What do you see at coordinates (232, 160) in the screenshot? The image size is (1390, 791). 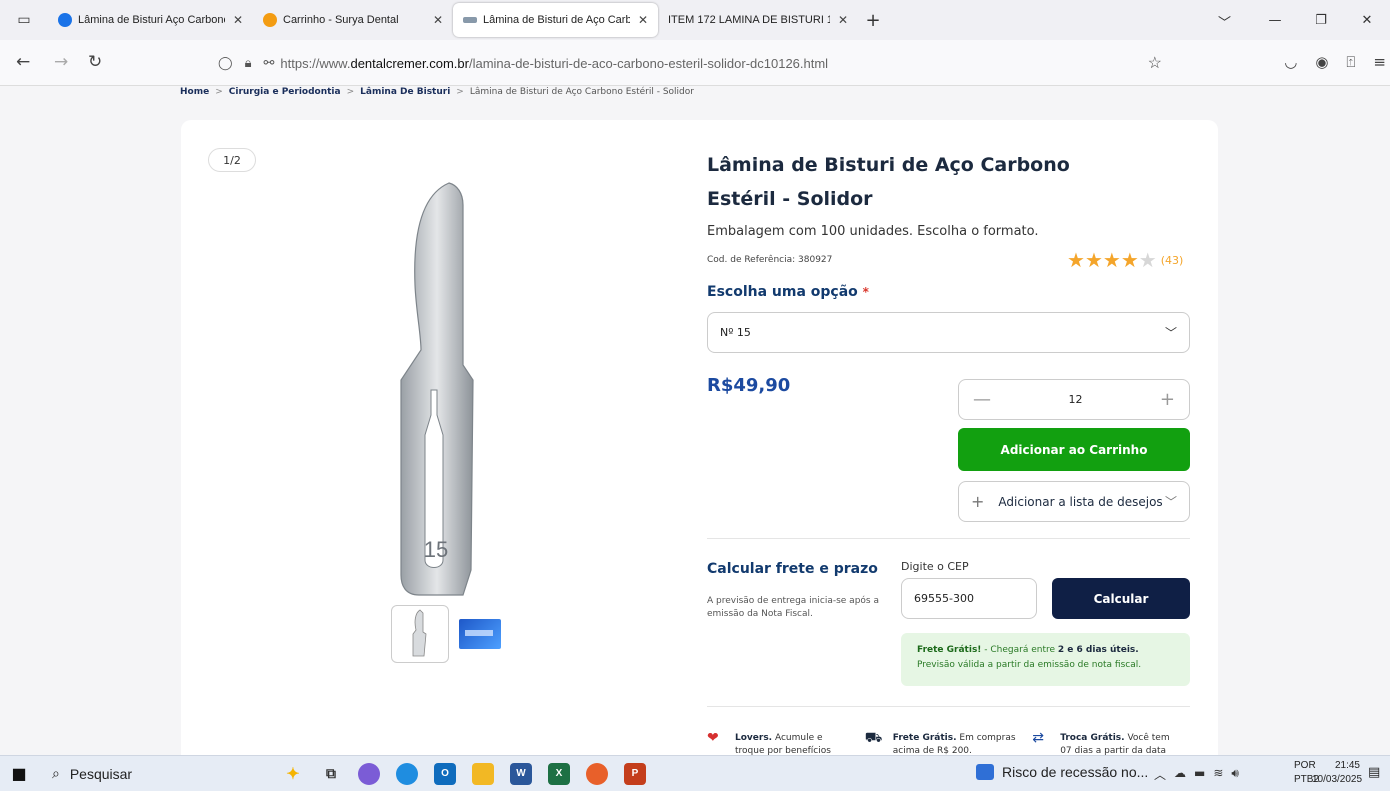 I see `image-pager: 1/2` at bounding box center [232, 160].